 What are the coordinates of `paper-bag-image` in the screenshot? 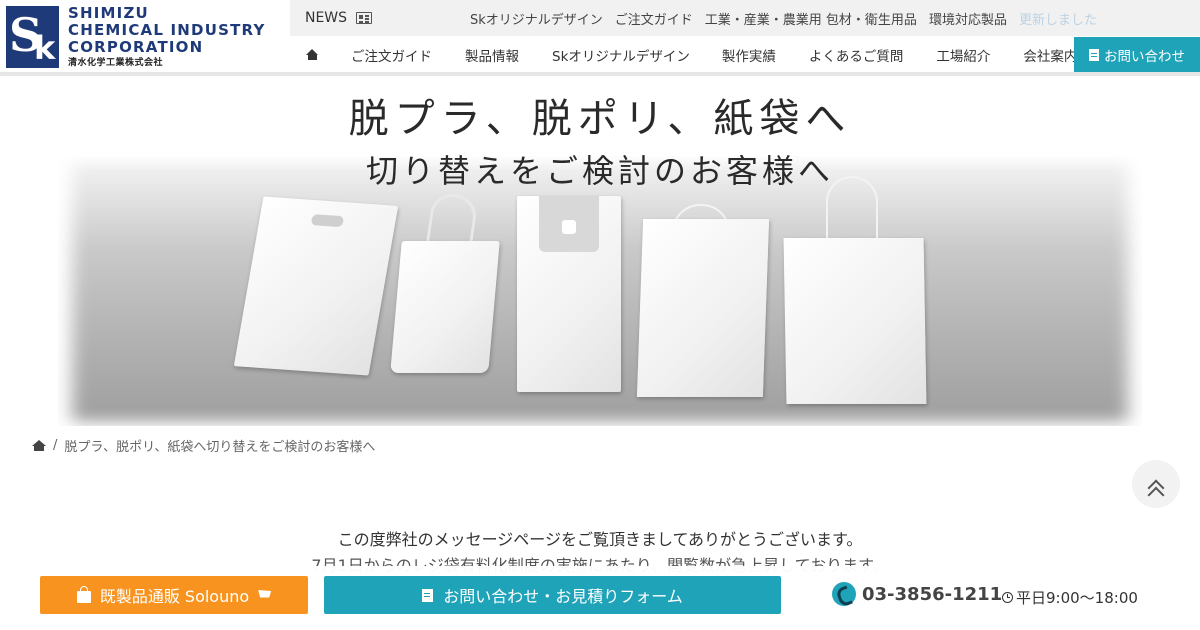 It's located at (703, 308).